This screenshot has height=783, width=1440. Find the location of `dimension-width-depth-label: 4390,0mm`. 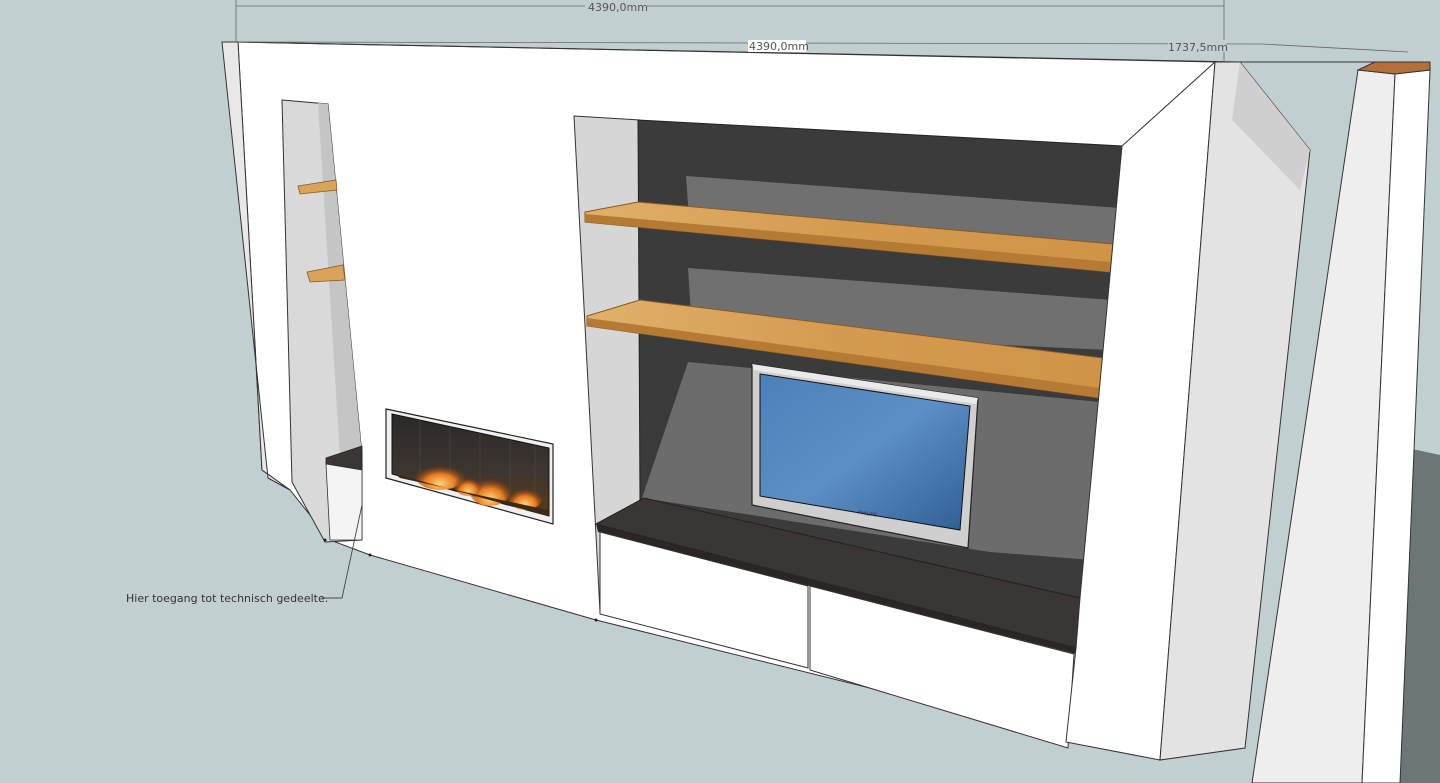

dimension-width-depth-label: 4390,0mm is located at coordinates (779, 46).